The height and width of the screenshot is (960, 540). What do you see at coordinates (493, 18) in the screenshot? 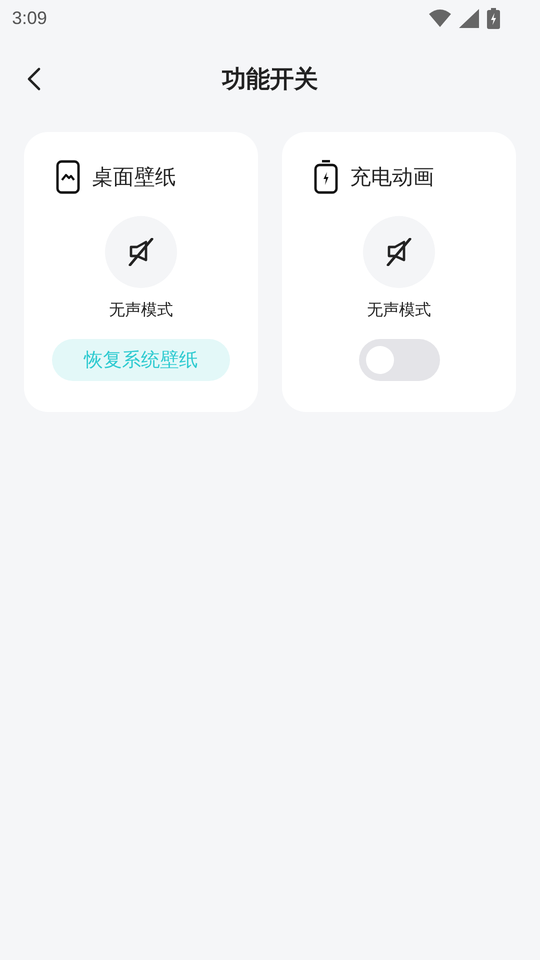
I see `battery-icon` at bounding box center [493, 18].